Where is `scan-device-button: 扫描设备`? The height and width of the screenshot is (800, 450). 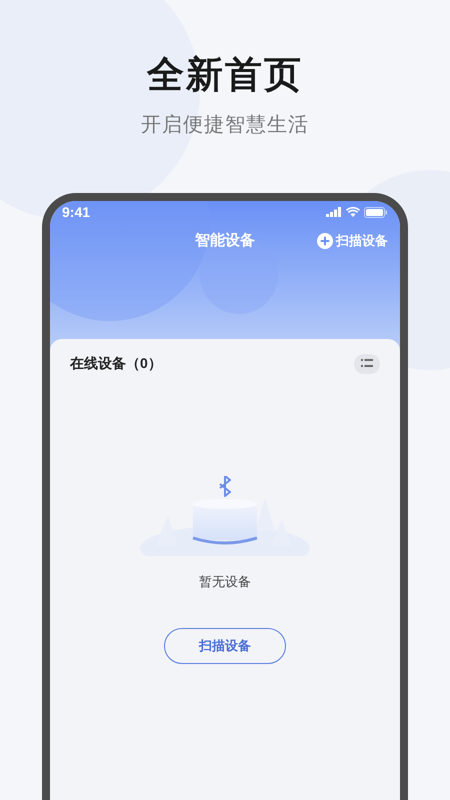 scan-device-button: 扫描设备 is located at coordinates (225, 646).